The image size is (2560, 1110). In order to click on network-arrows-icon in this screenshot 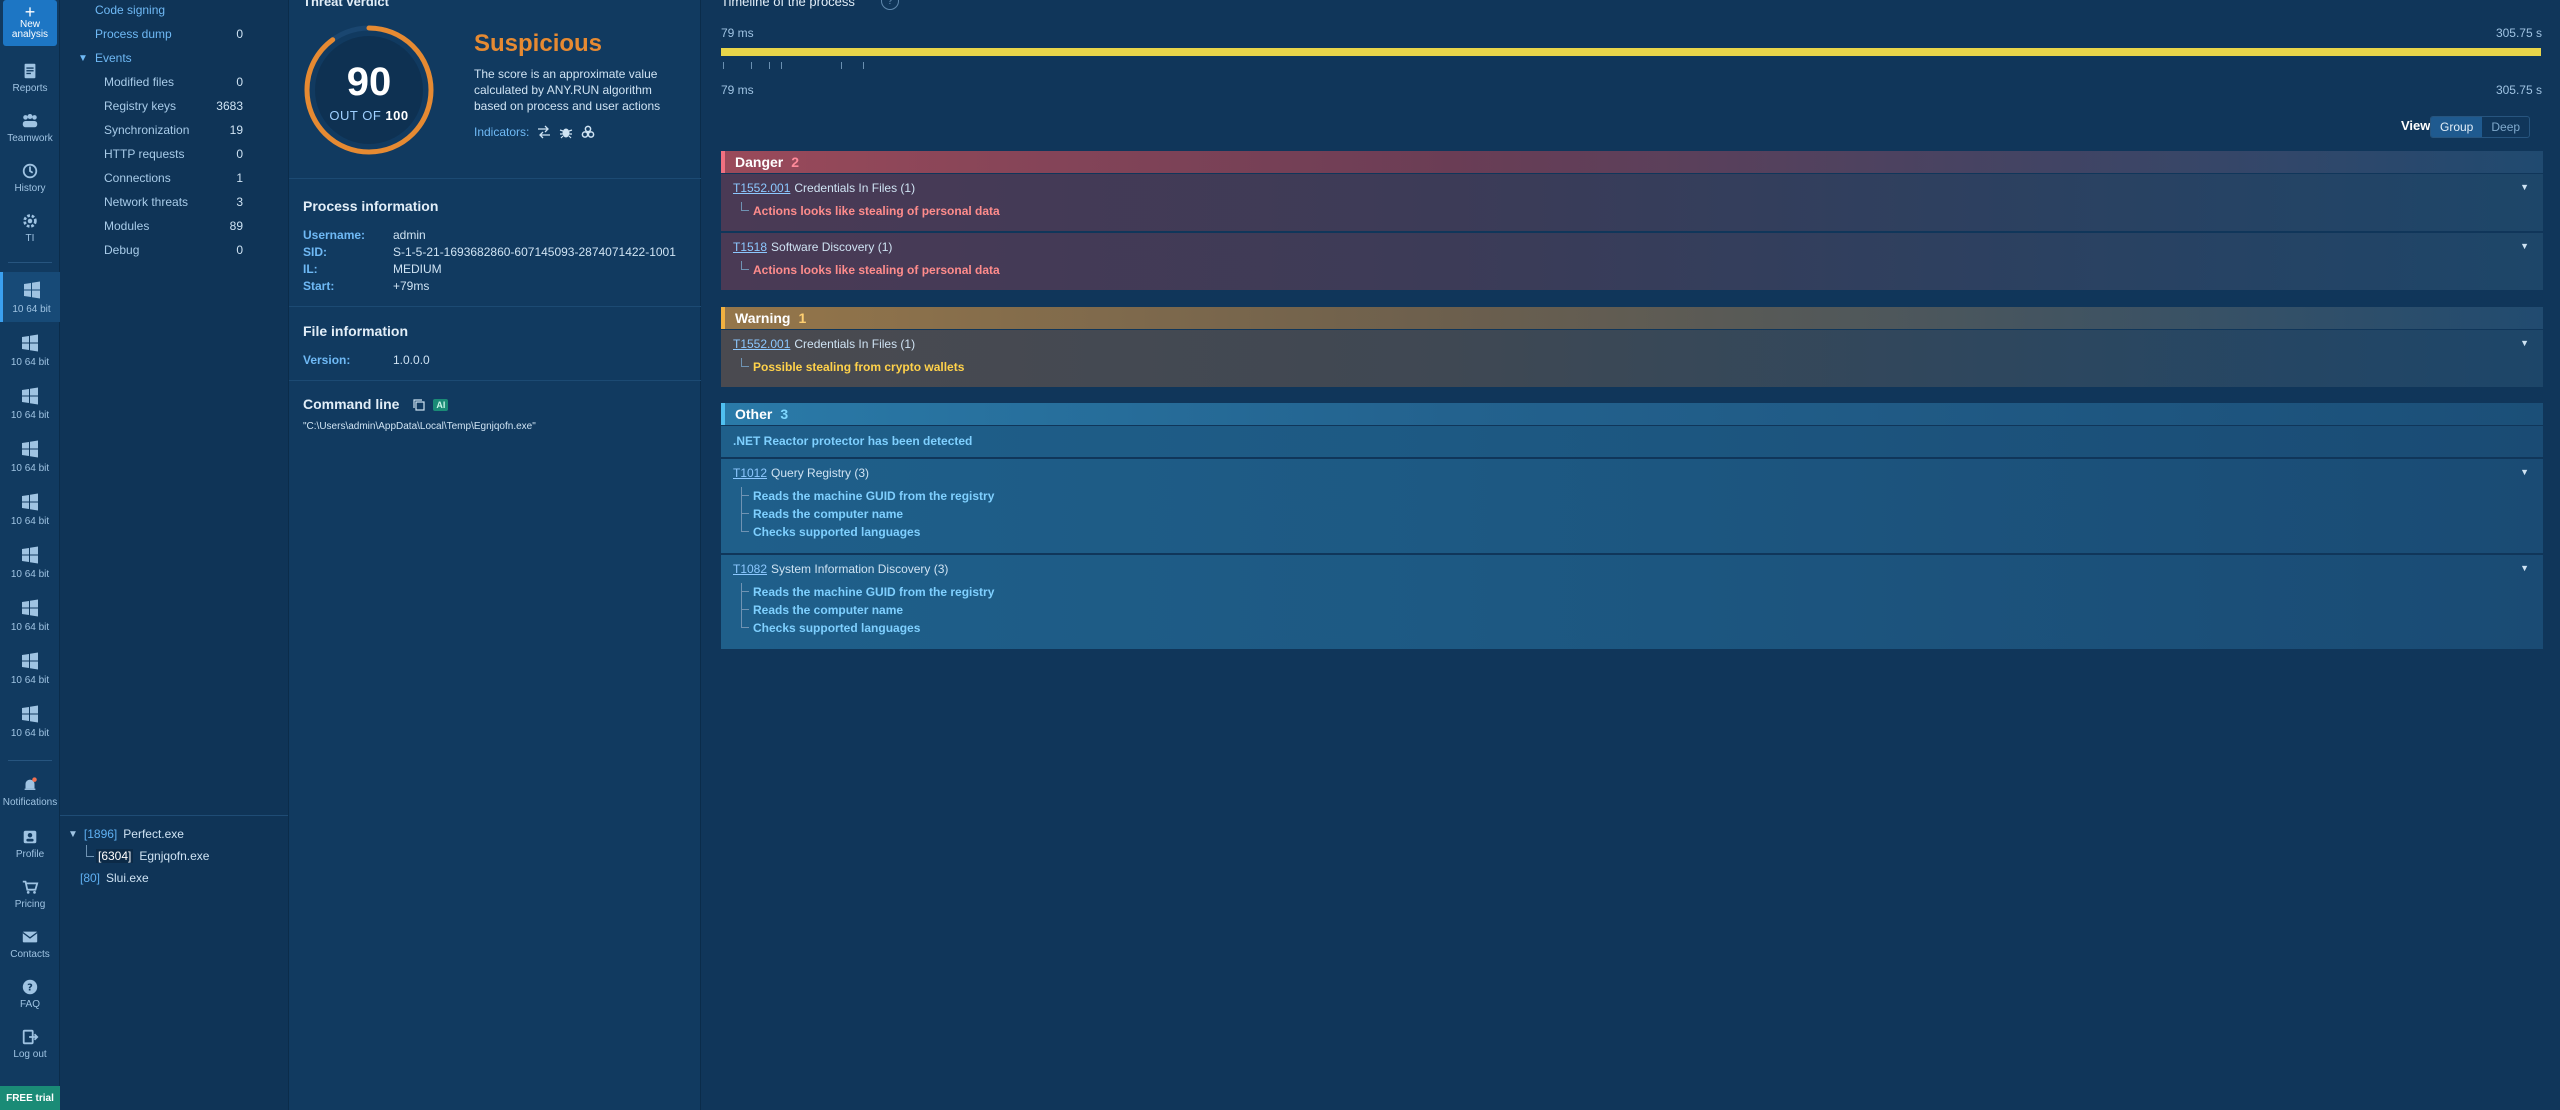, I will do `click(544, 132)`.